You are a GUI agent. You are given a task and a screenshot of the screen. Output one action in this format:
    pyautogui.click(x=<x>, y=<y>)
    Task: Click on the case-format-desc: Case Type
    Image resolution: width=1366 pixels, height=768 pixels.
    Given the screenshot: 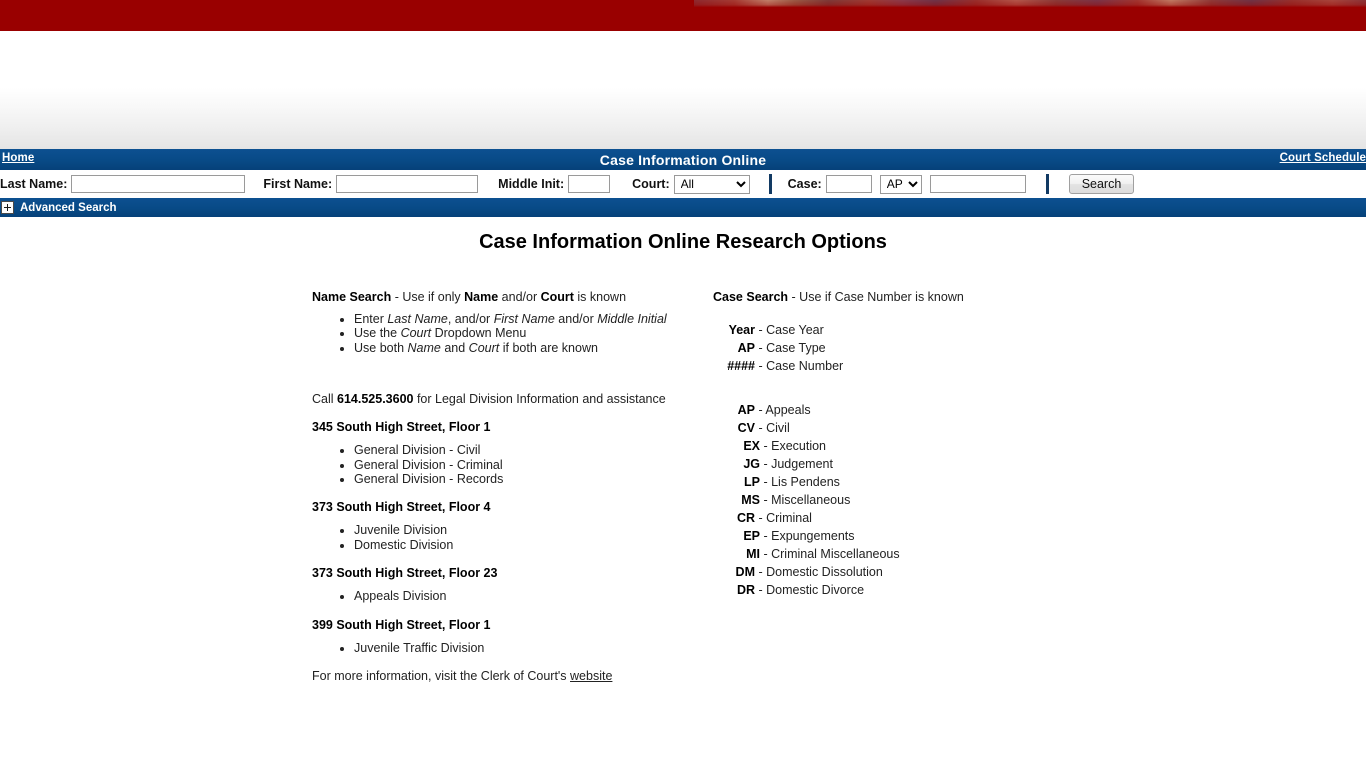 What is the action you would take?
    pyautogui.click(x=796, y=348)
    